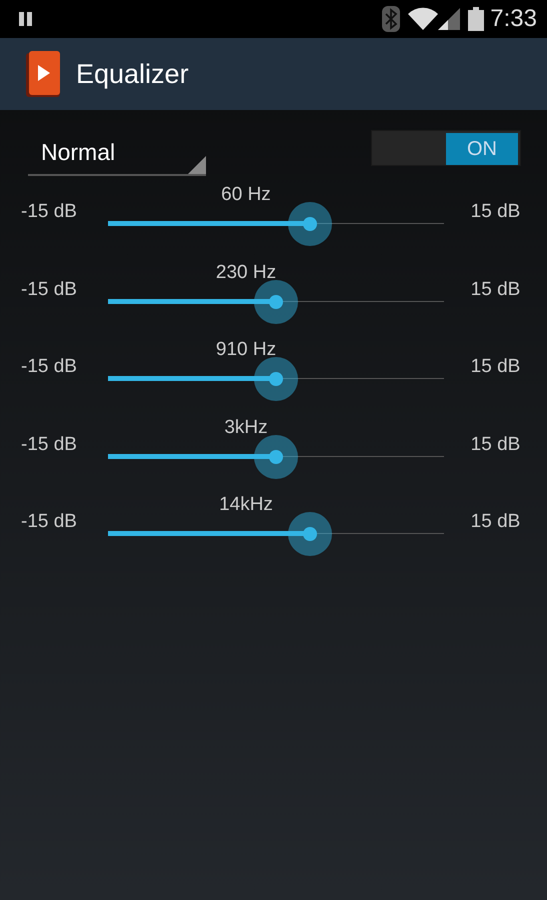 The image size is (547, 900). Describe the element at coordinates (43, 74) in the screenshot. I see `app-logo-icon` at that location.